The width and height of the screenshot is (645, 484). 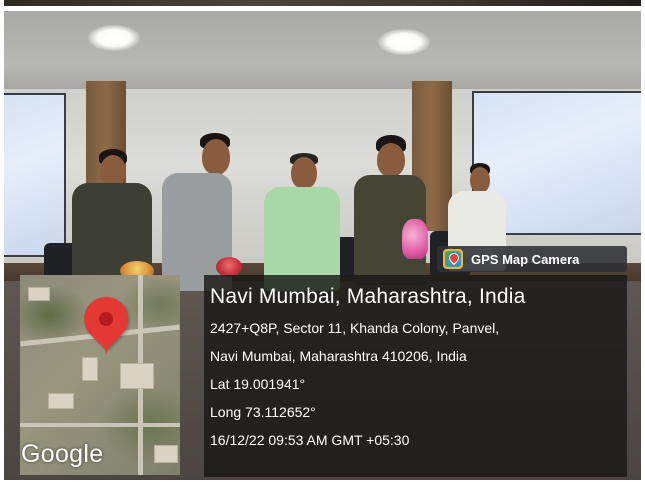 I want to click on longitude-text: Long 73.112652°, so click(x=263, y=412).